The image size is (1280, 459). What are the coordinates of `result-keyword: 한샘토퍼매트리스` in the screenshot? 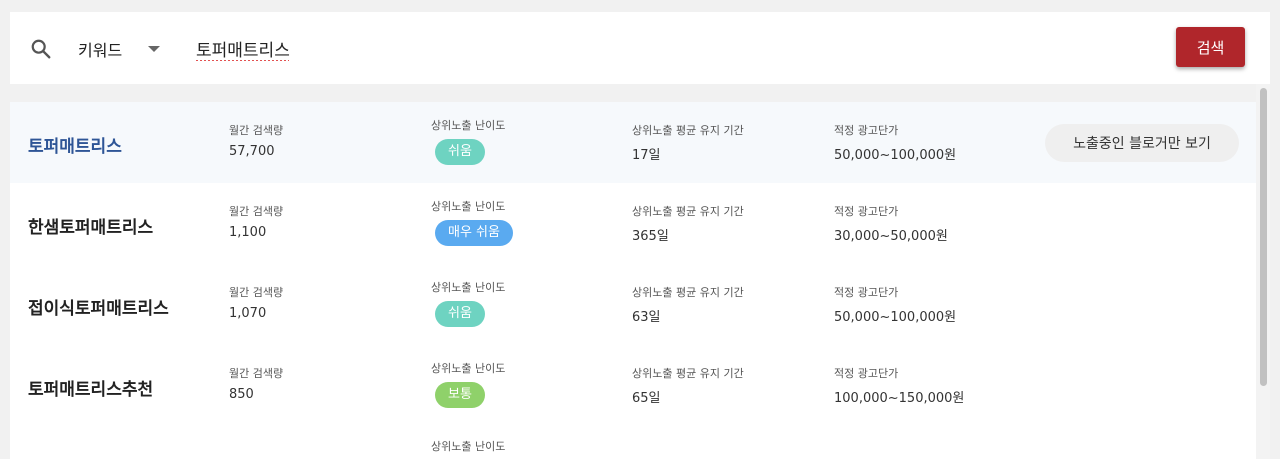 It's located at (90, 225).